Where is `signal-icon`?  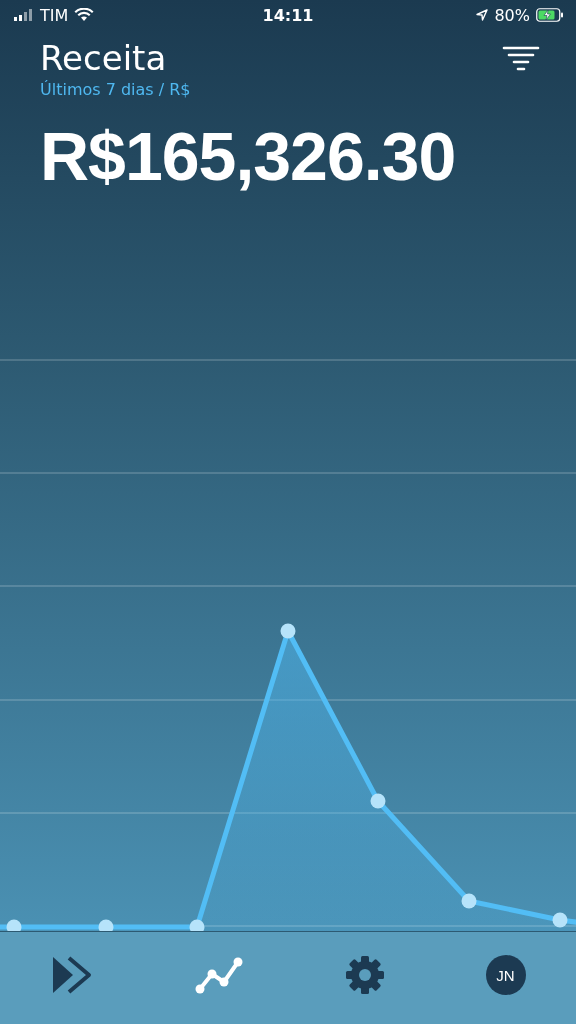 signal-icon is located at coordinates (24, 15).